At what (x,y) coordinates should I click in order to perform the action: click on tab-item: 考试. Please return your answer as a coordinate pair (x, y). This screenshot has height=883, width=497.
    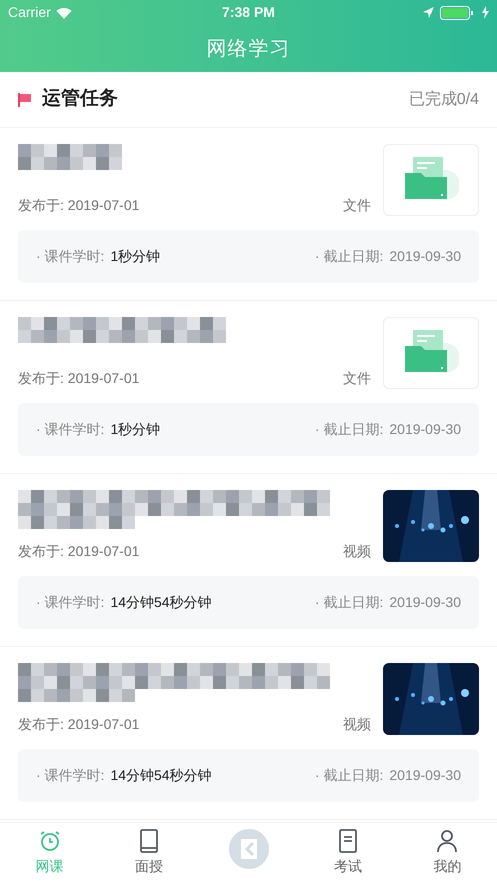
    Looking at the image, I should click on (348, 853).